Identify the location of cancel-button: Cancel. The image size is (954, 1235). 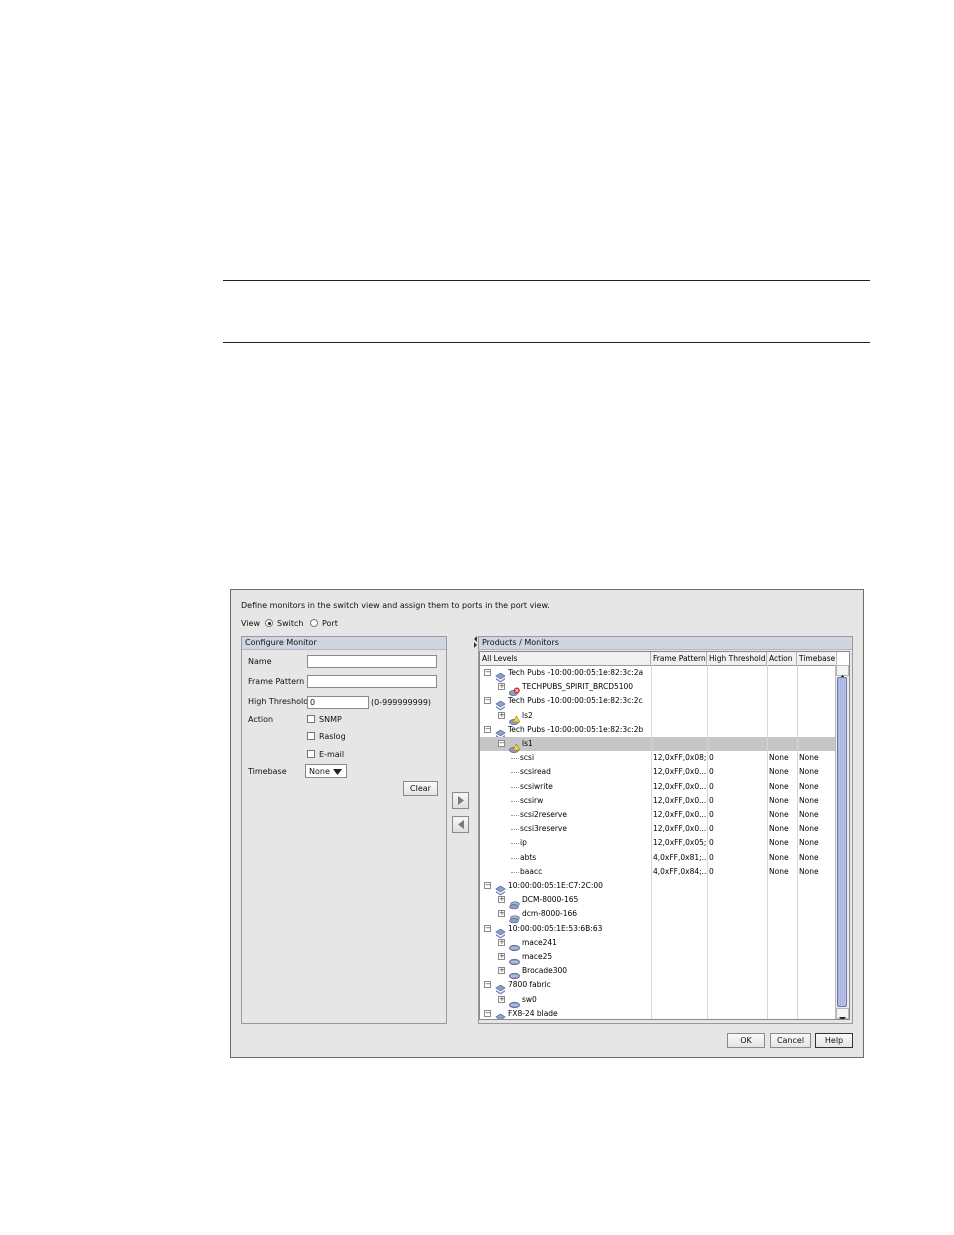
(790, 1040).